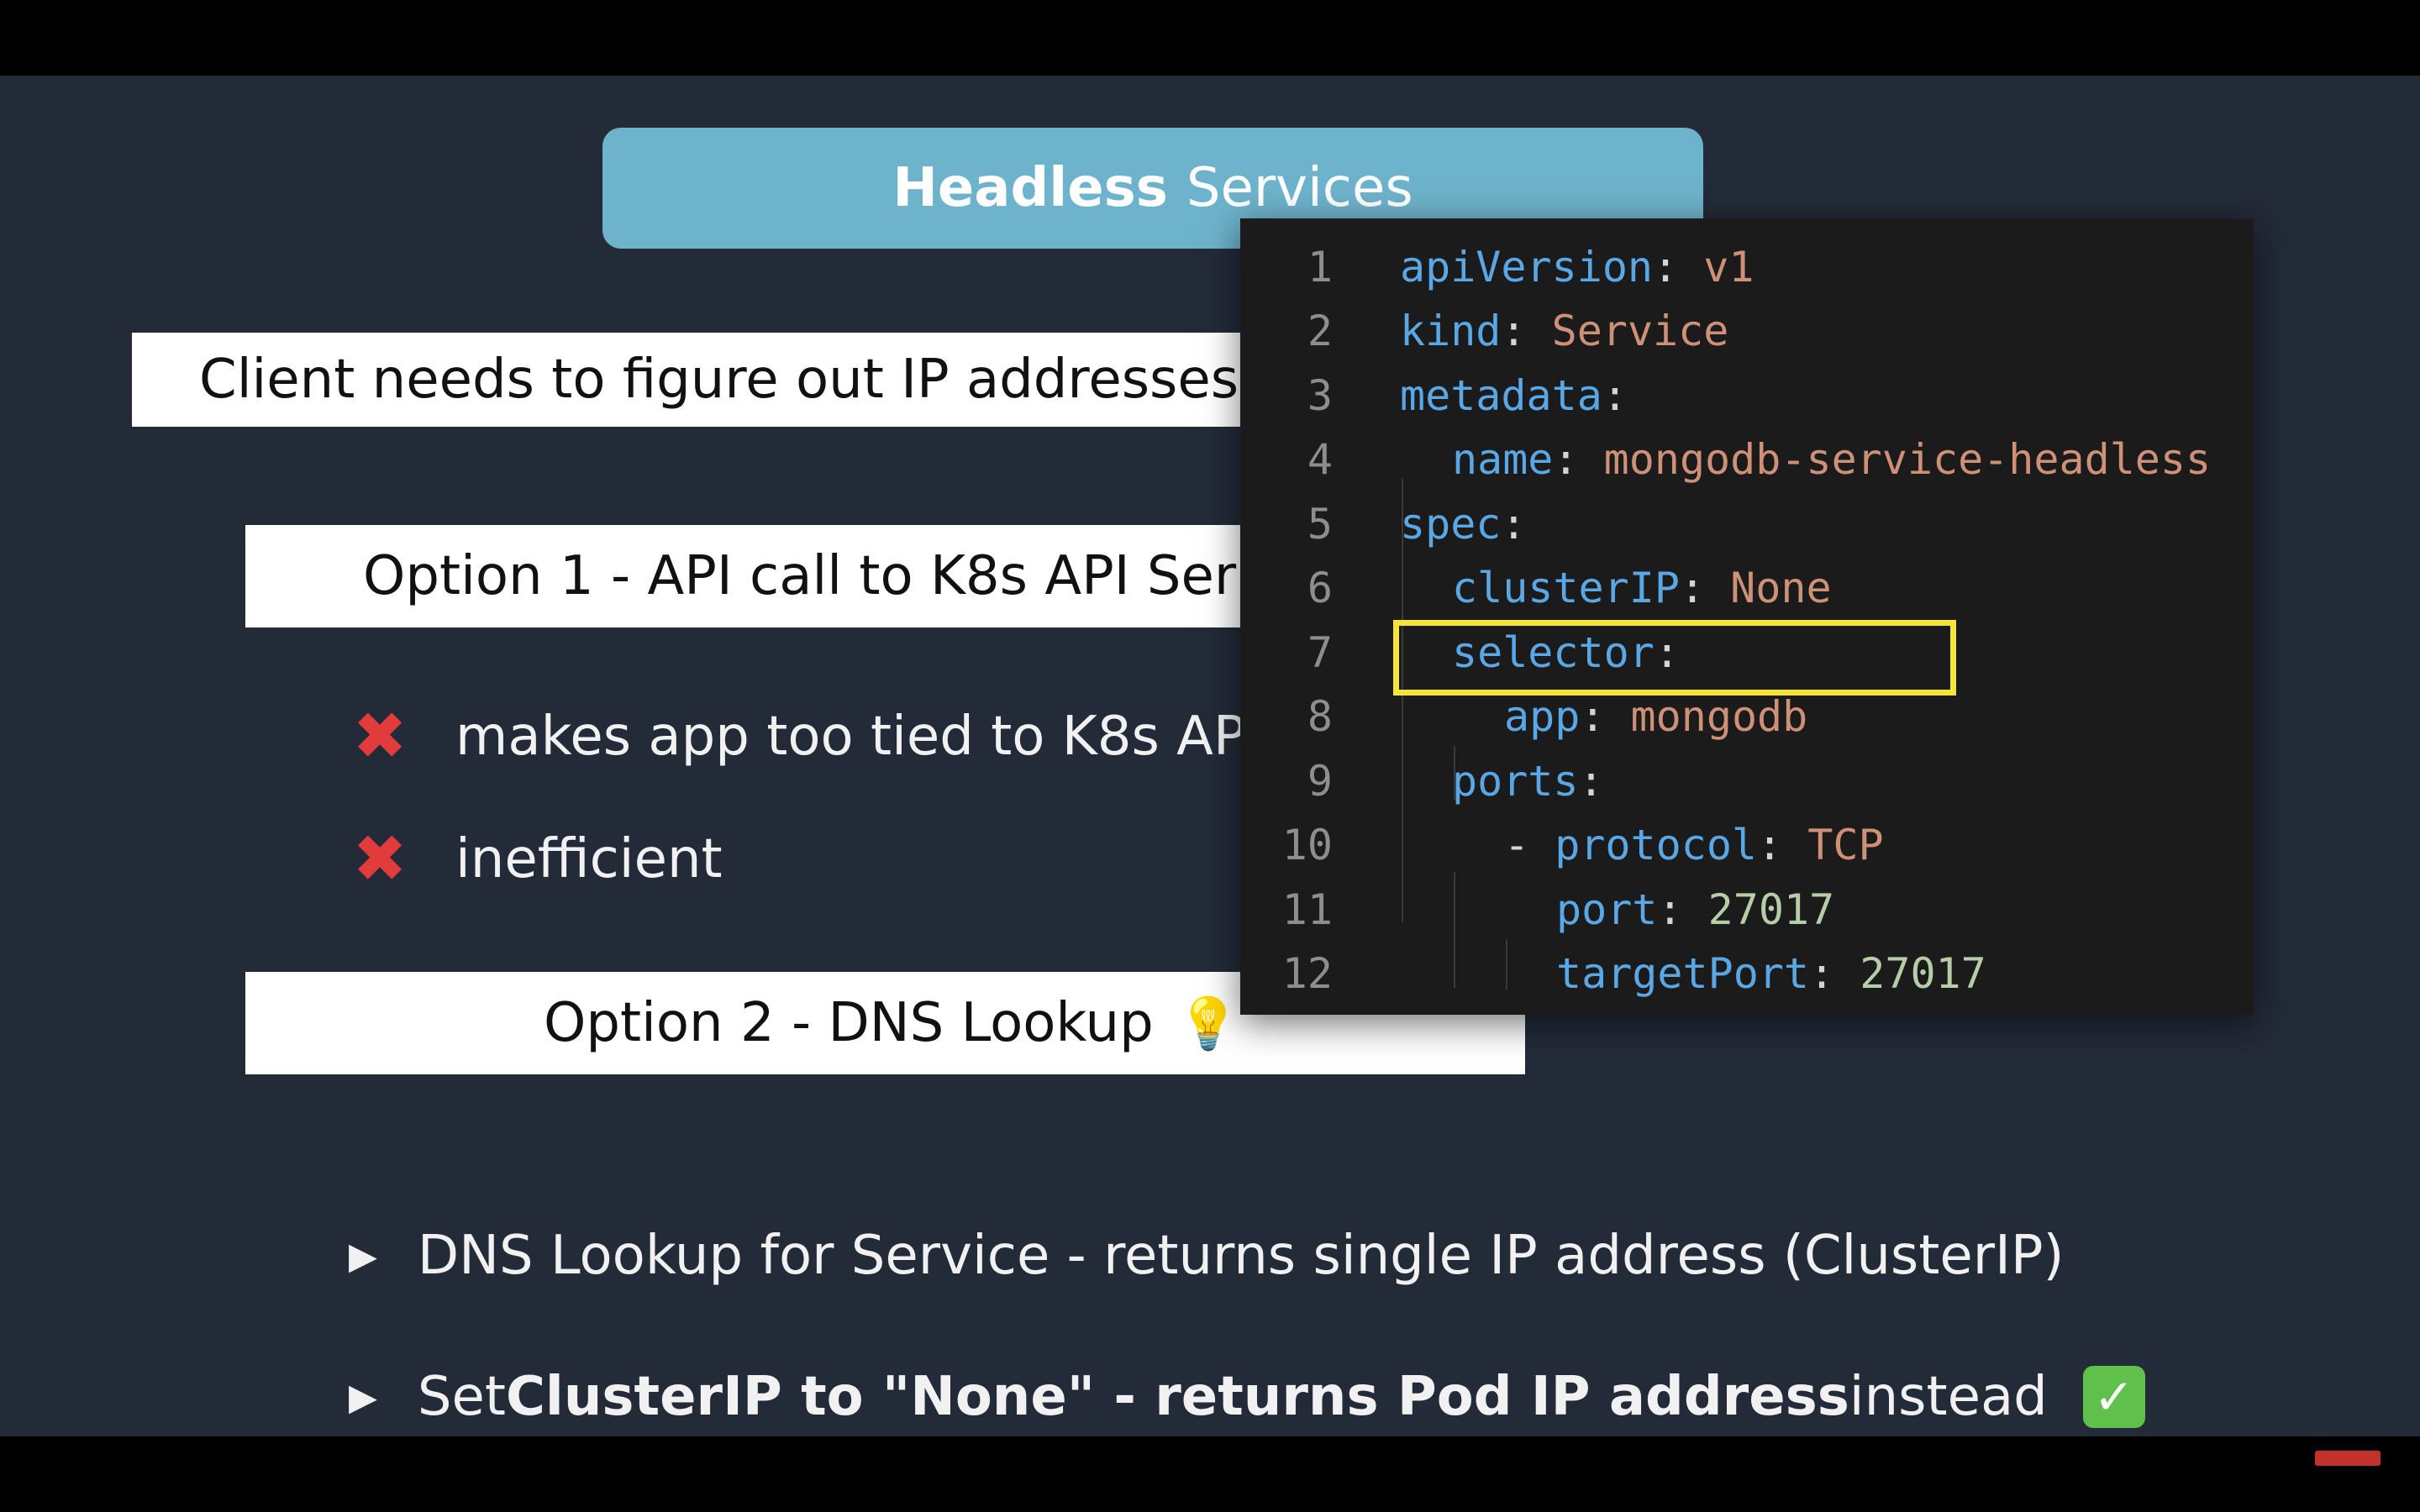 The height and width of the screenshot is (1512, 2420). What do you see at coordinates (1030, 188) in the screenshot?
I see `title-bold: Headless` at bounding box center [1030, 188].